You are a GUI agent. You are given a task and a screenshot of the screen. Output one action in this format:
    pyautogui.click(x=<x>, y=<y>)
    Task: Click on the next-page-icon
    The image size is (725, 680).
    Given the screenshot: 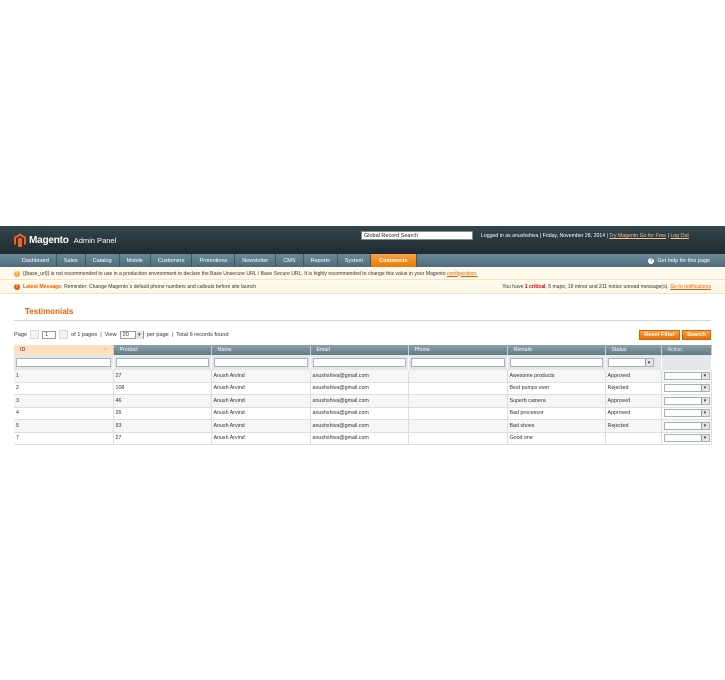 What is the action you would take?
    pyautogui.click(x=64, y=334)
    